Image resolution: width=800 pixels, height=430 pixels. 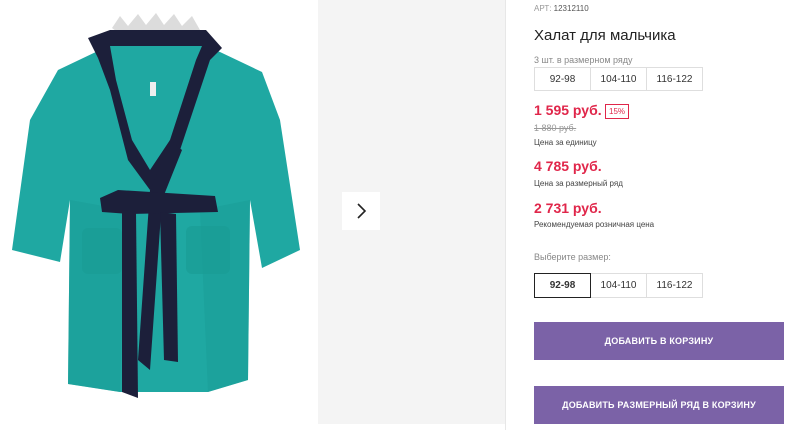 What do you see at coordinates (605, 35) in the screenshot?
I see `product-title: Халат для мальчика` at bounding box center [605, 35].